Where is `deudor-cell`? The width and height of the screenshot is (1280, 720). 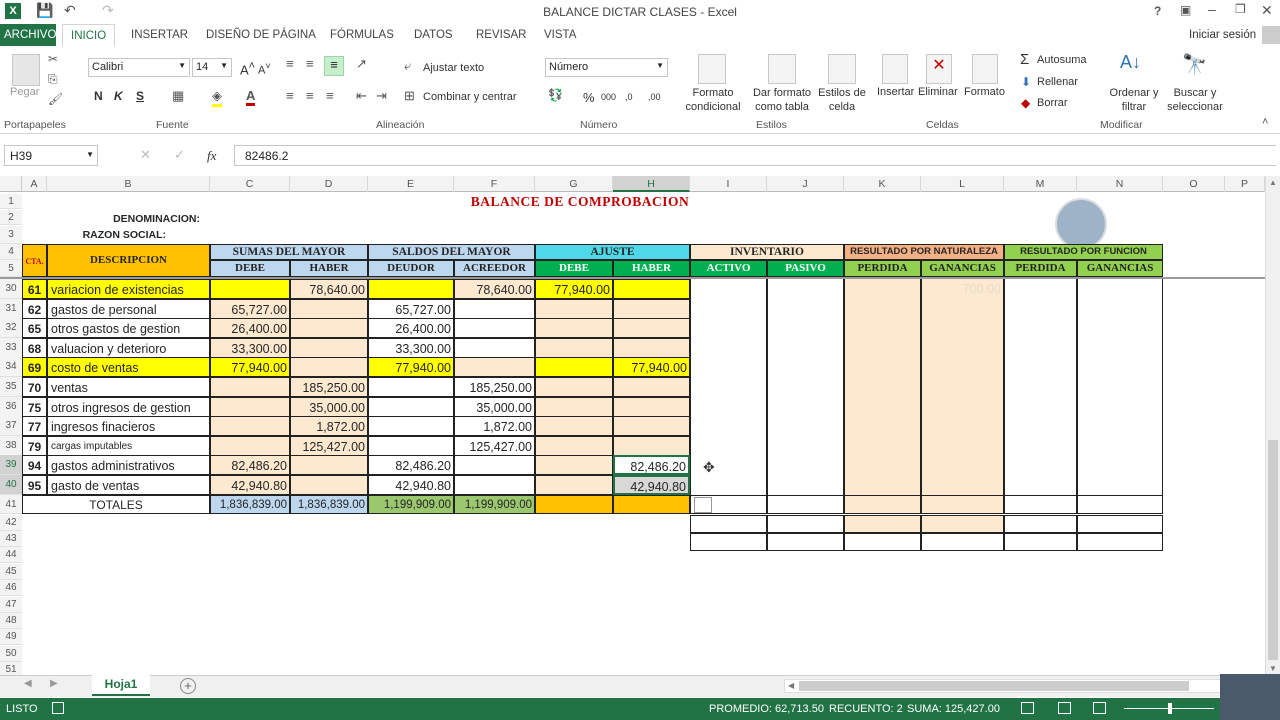
deudor-cell is located at coordinates (411, 289).